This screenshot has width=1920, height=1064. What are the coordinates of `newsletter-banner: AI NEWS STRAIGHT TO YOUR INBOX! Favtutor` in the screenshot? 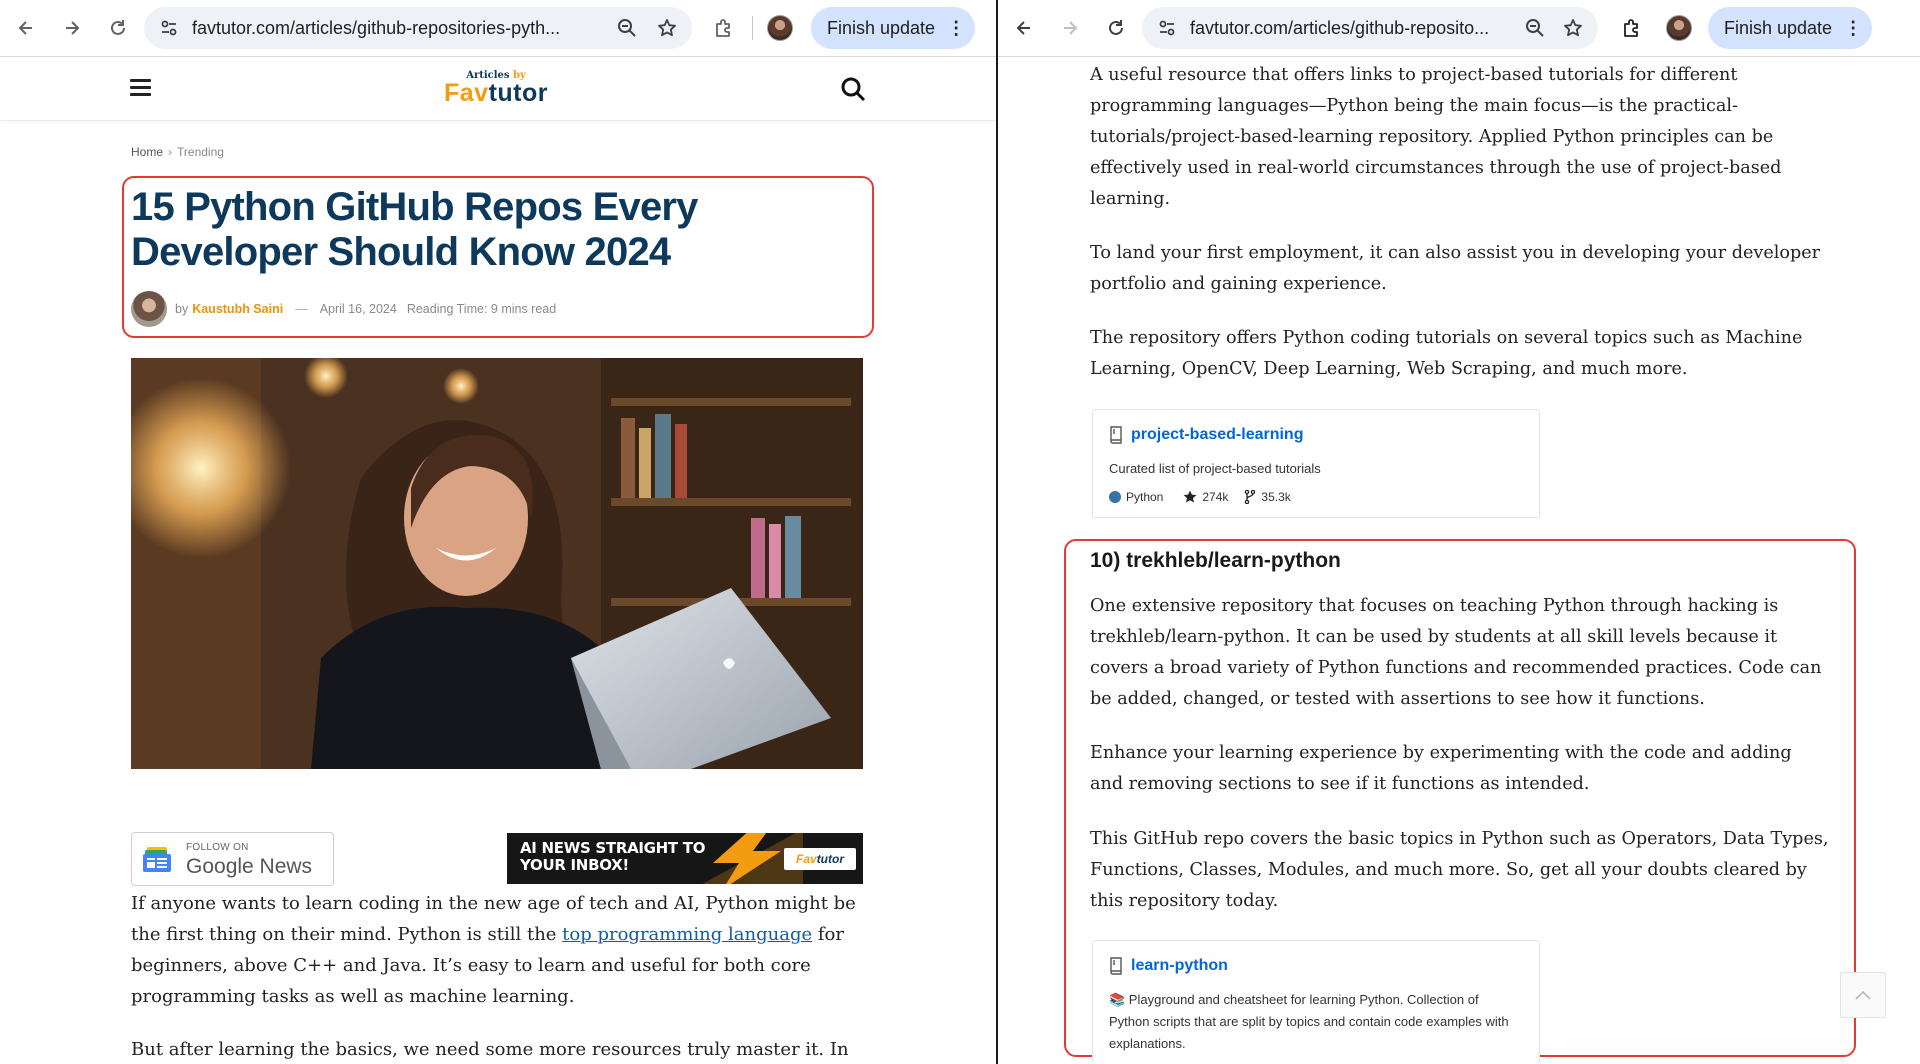 It's located at (685, 858).